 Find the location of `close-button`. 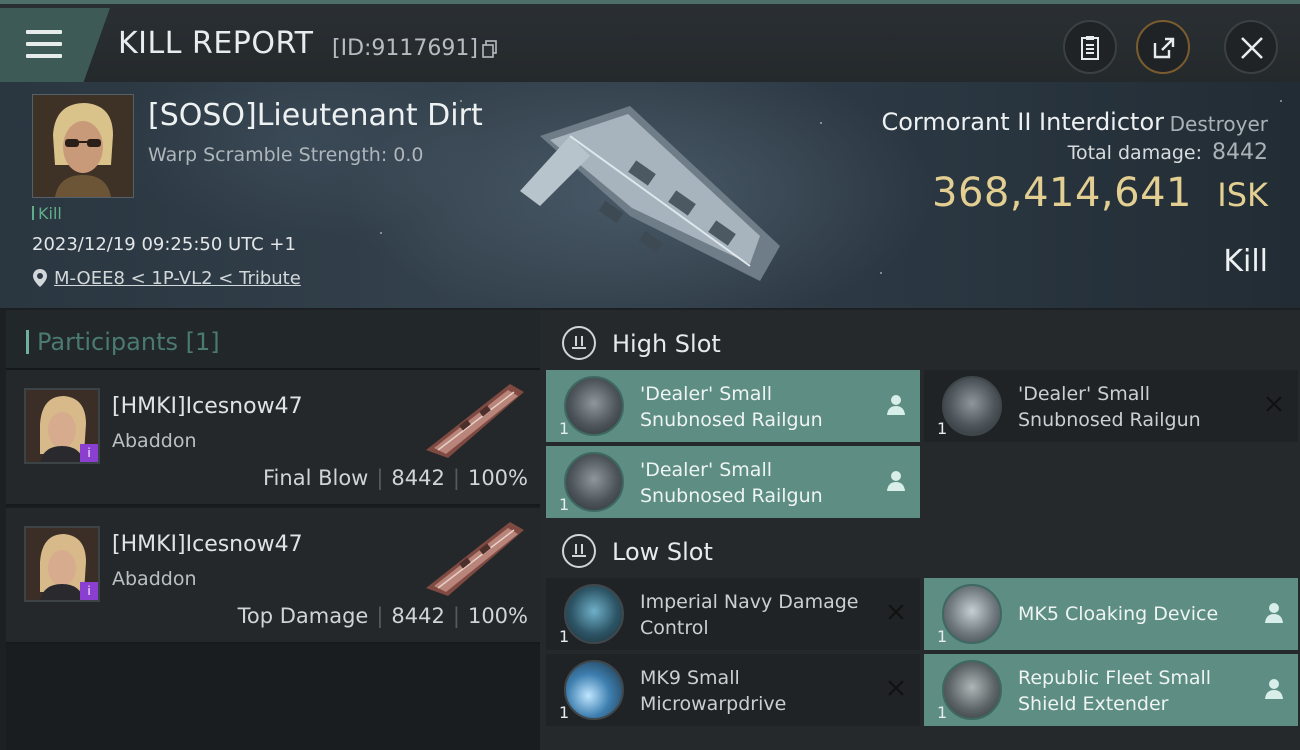

close-button is located at coordinates (1251, 47).